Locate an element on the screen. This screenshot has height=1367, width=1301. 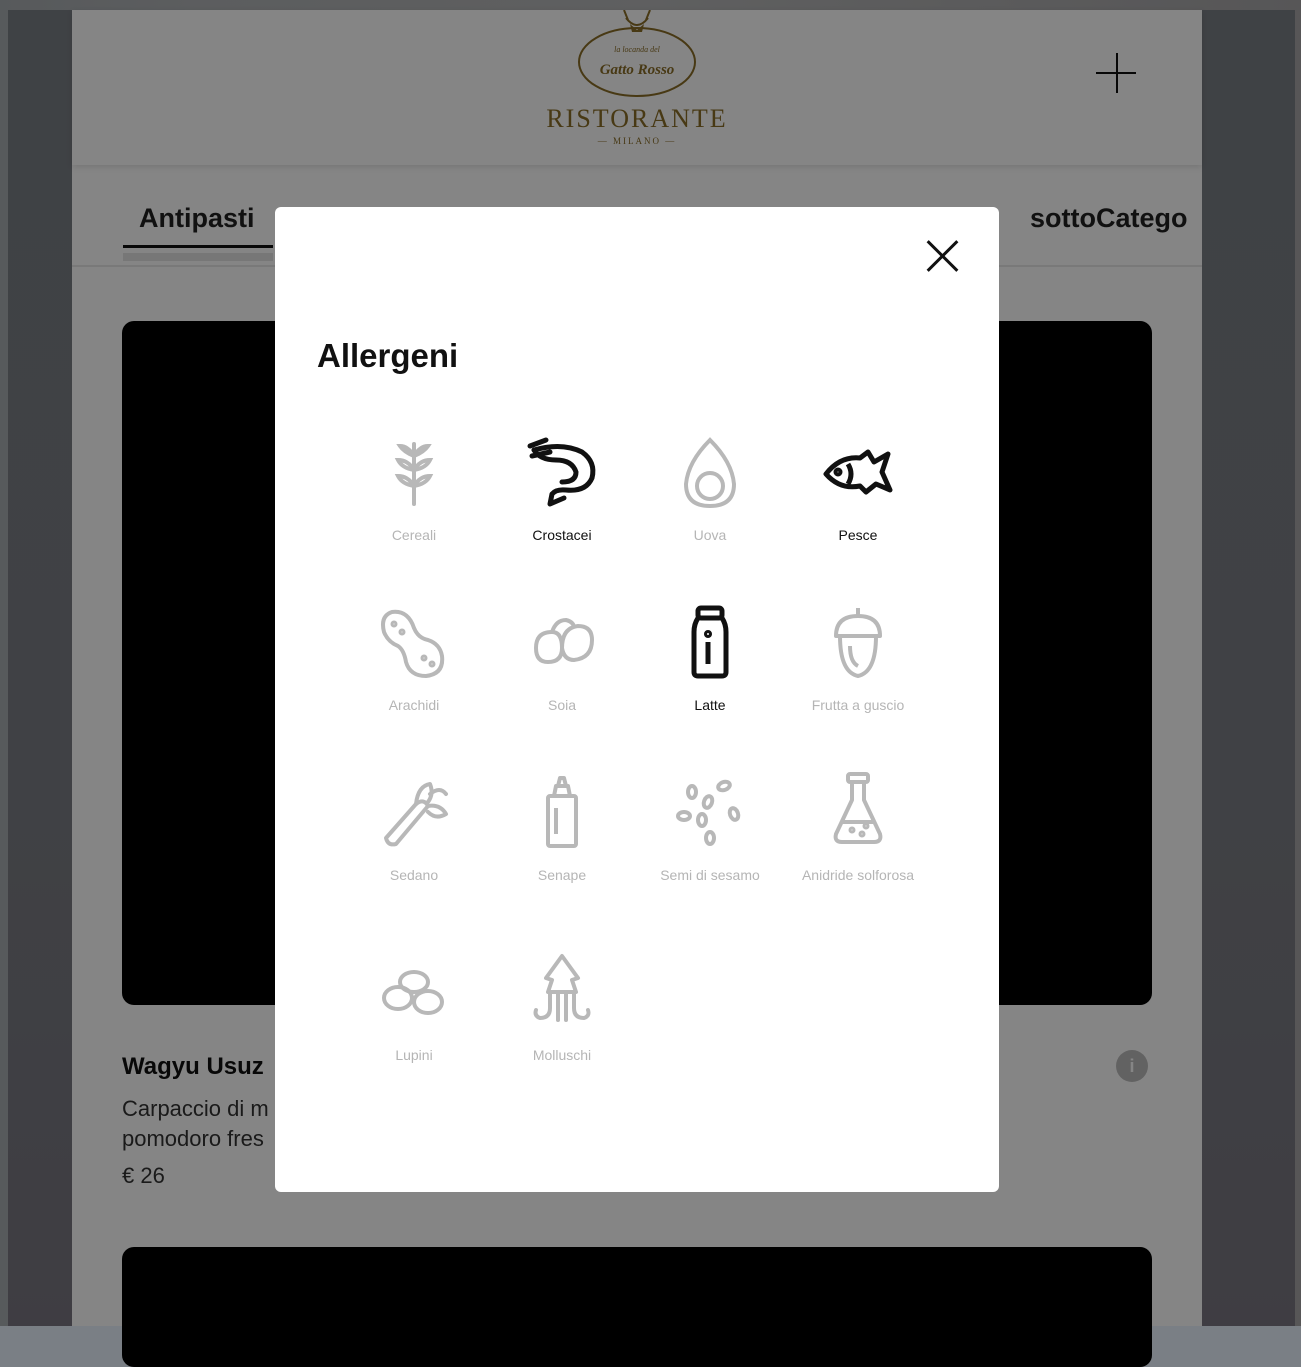
allergen-label: Arachidi is located at coordinates (414, 705).